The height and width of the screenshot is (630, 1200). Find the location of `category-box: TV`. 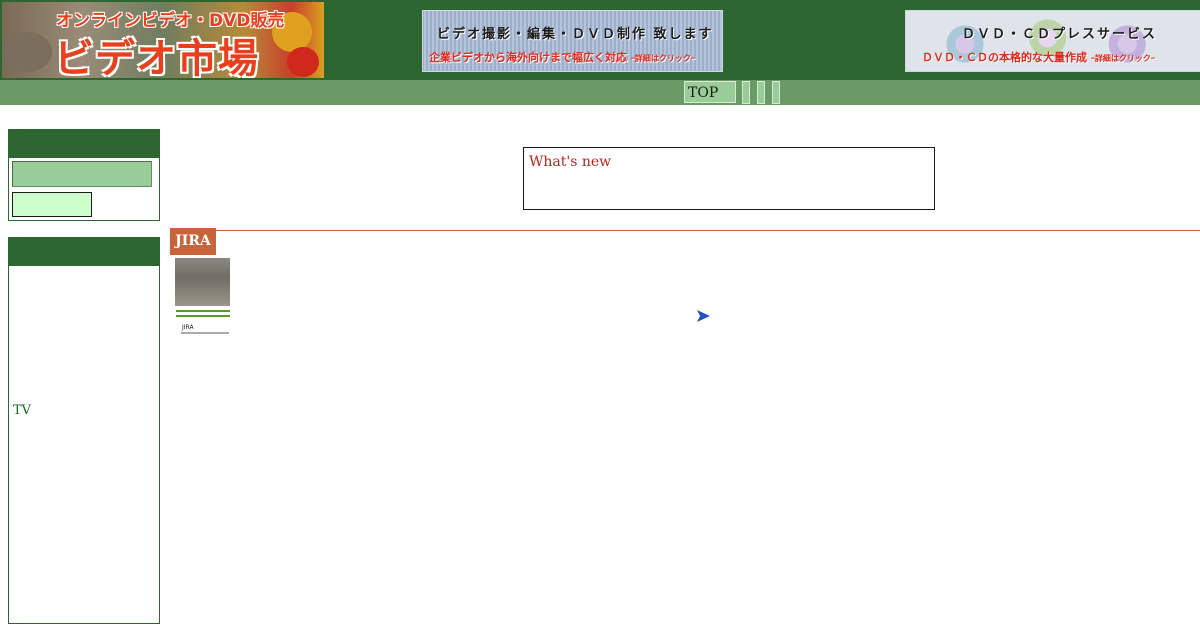

category-box: TV is located at coordinates (84, 430).